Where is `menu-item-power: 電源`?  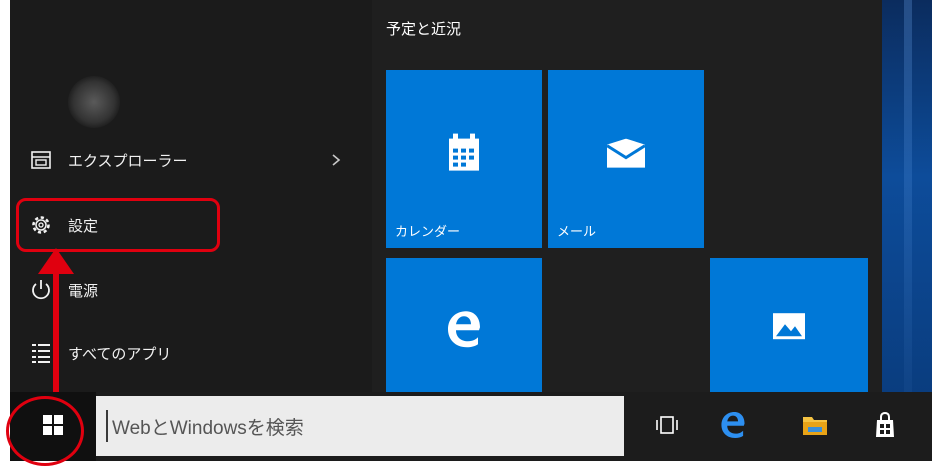 menu-item-power: 電源 is located at coordinates (63, 290).